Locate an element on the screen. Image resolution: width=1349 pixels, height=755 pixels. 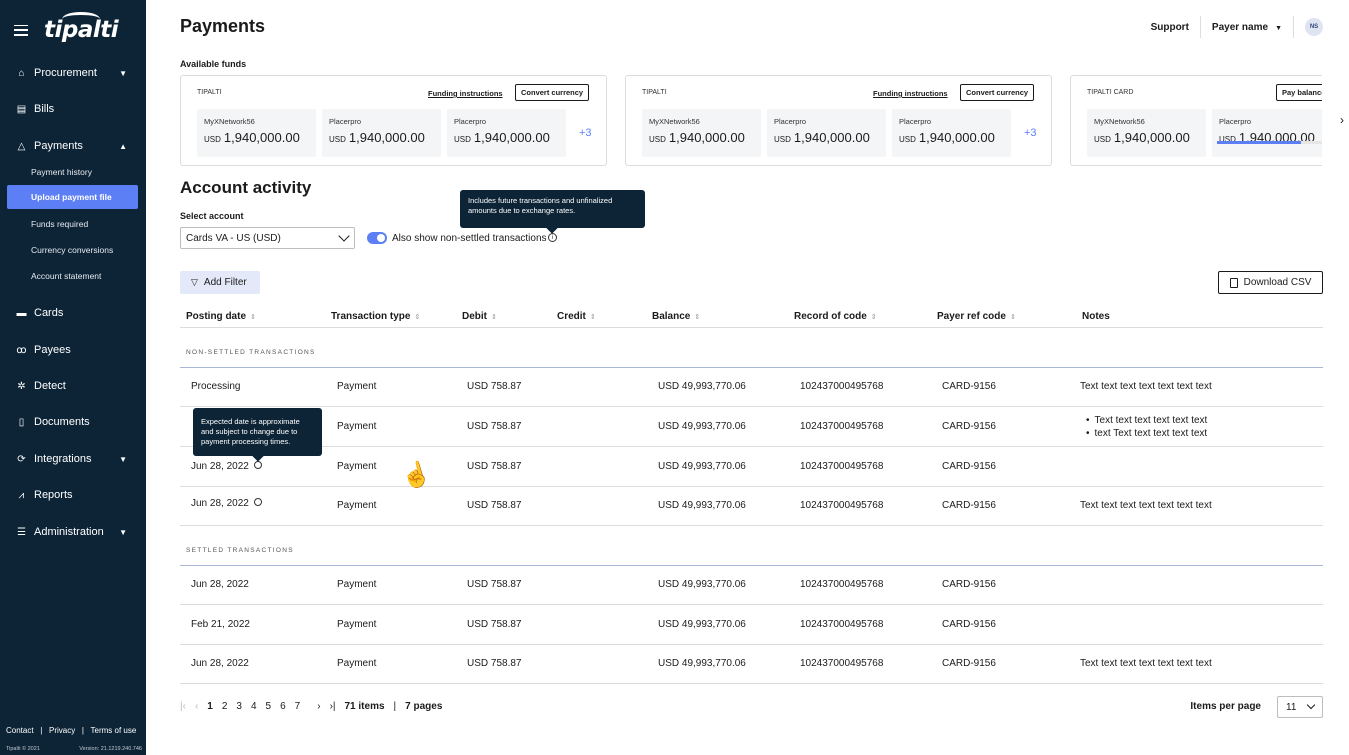
terms-link: Terms of use is located at coordinates (114, 730).